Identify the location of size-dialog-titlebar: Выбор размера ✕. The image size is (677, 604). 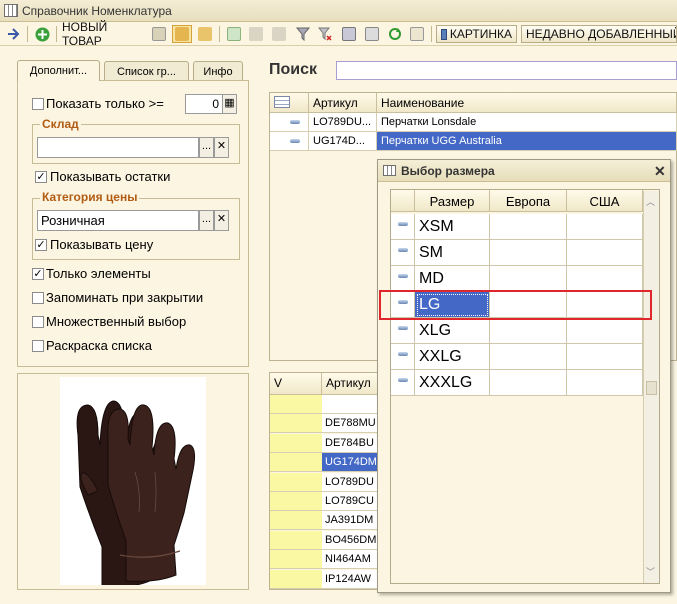
(524, 171).